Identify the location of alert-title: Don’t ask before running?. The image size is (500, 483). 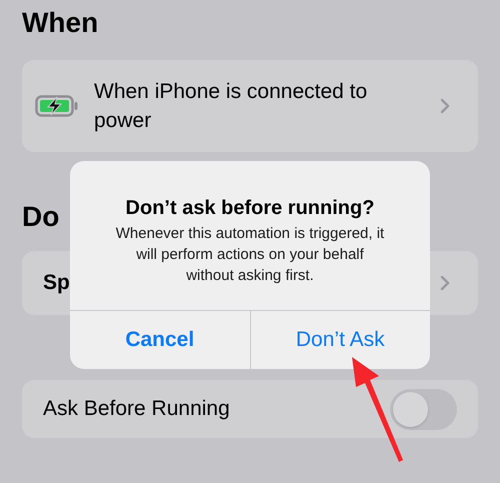
(250, 208).